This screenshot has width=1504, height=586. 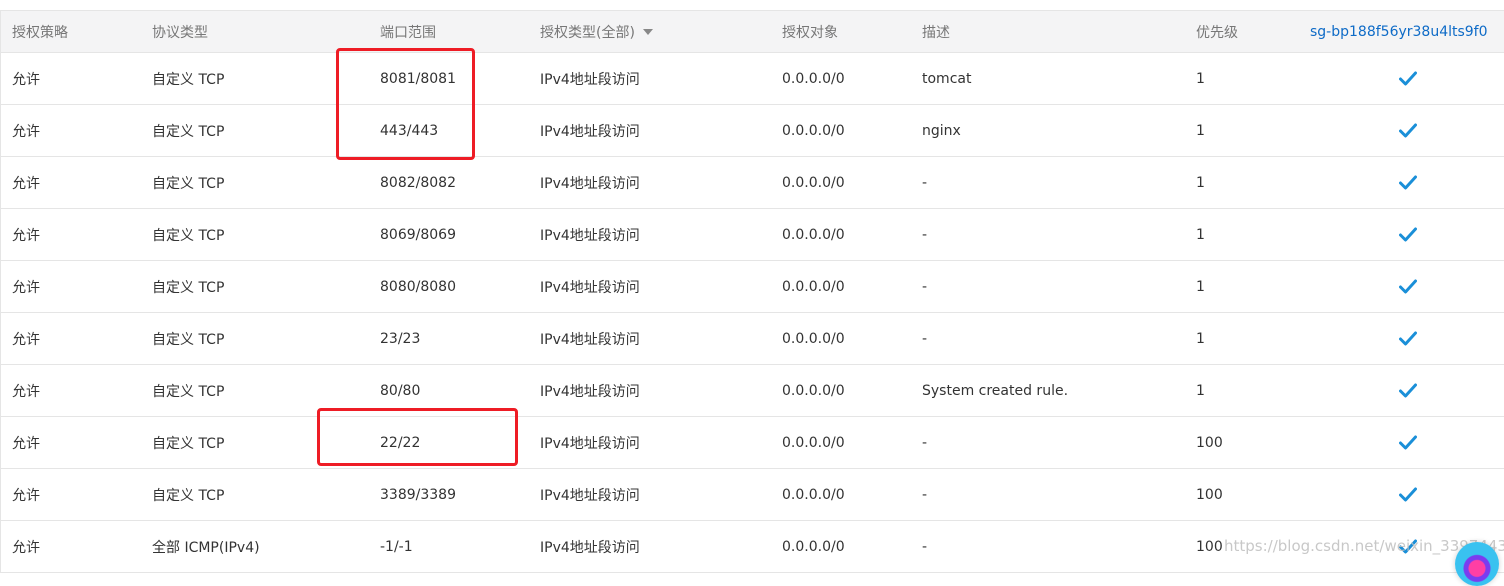 I want to click on auth-type-filter: 授权类型(全部), so click(x=596, y=32).